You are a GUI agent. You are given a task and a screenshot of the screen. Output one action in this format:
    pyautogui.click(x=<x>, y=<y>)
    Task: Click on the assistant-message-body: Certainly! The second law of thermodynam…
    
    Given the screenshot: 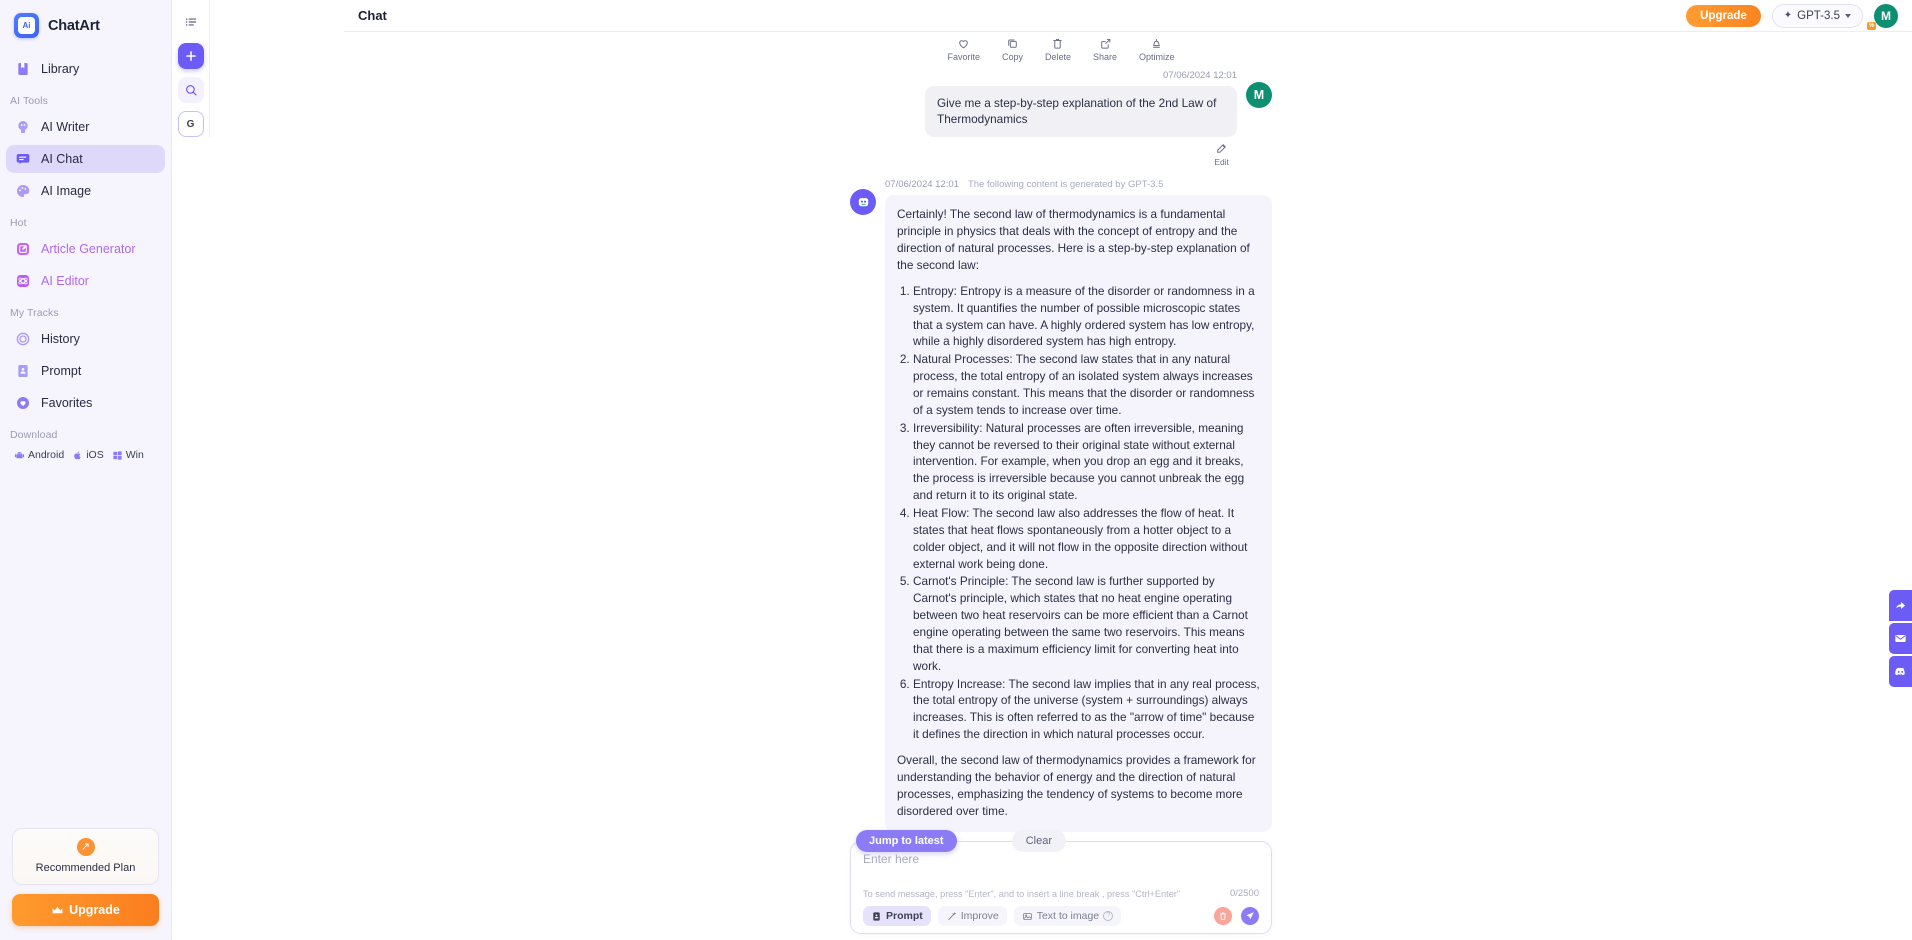 What is the action you would take?
    pyautogui.click(x=1078, y=514)
    